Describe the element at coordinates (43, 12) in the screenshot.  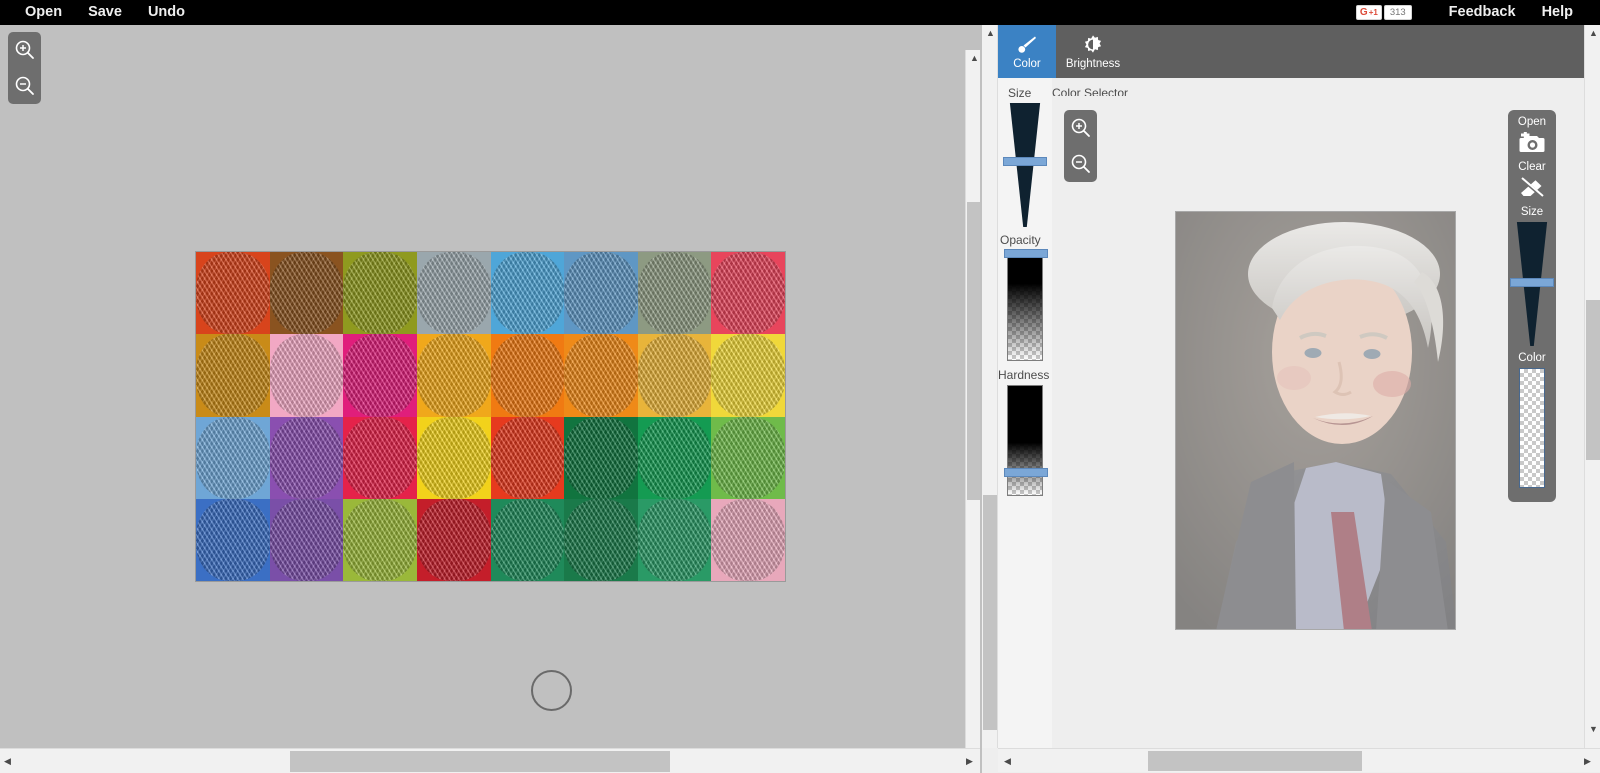
I see `menu-item-open: Open` at that location.